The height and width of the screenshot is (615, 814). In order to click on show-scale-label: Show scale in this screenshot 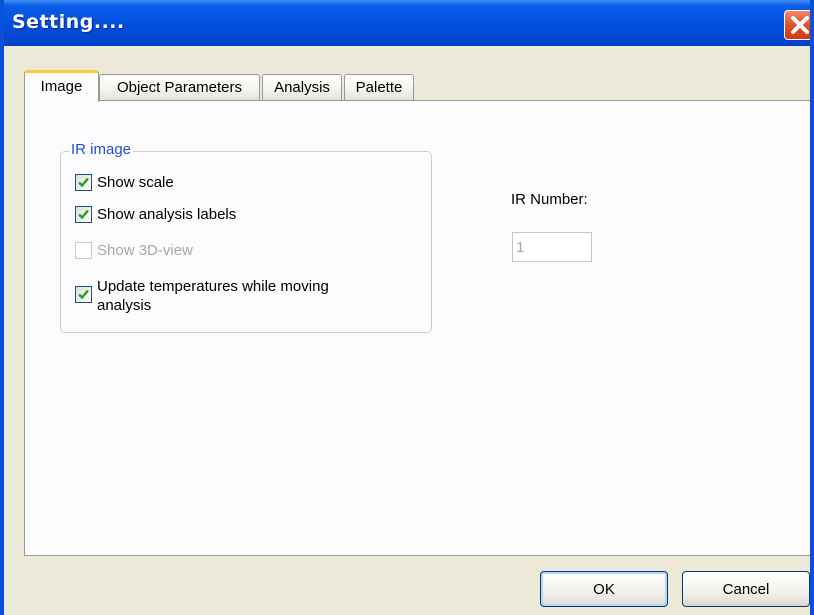, I will do `click(135, 182)`.